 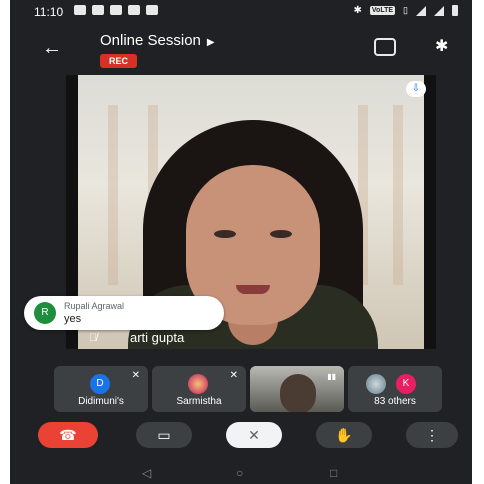 I want to click on nav-back-icon: ◁, so click(x=146, y=473).